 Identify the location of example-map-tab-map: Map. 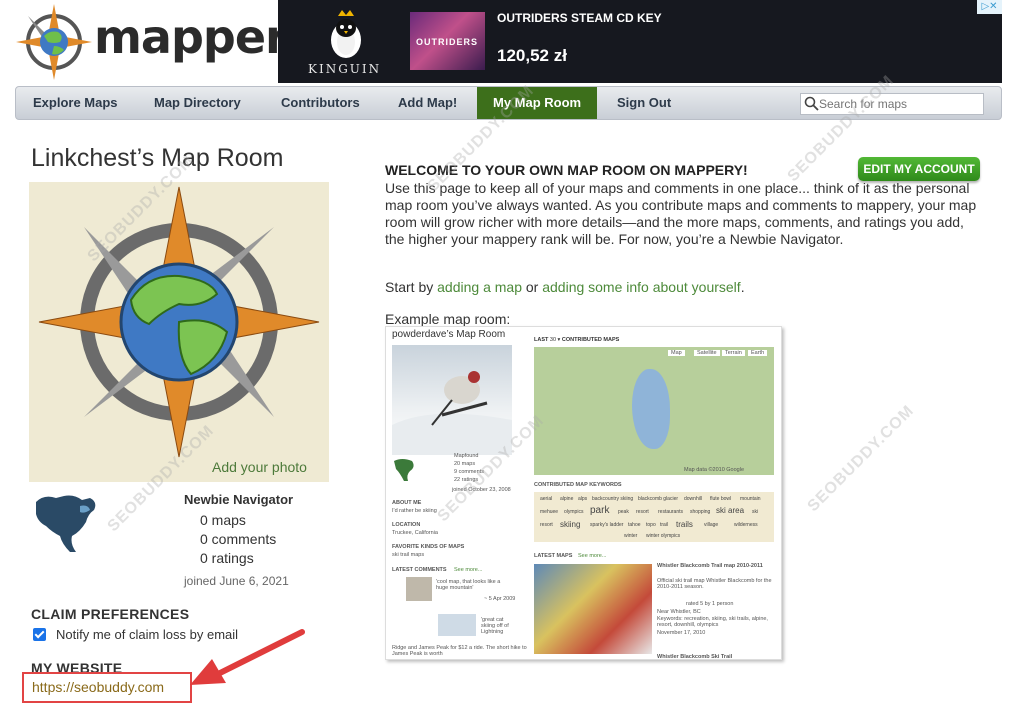
(676, 353).